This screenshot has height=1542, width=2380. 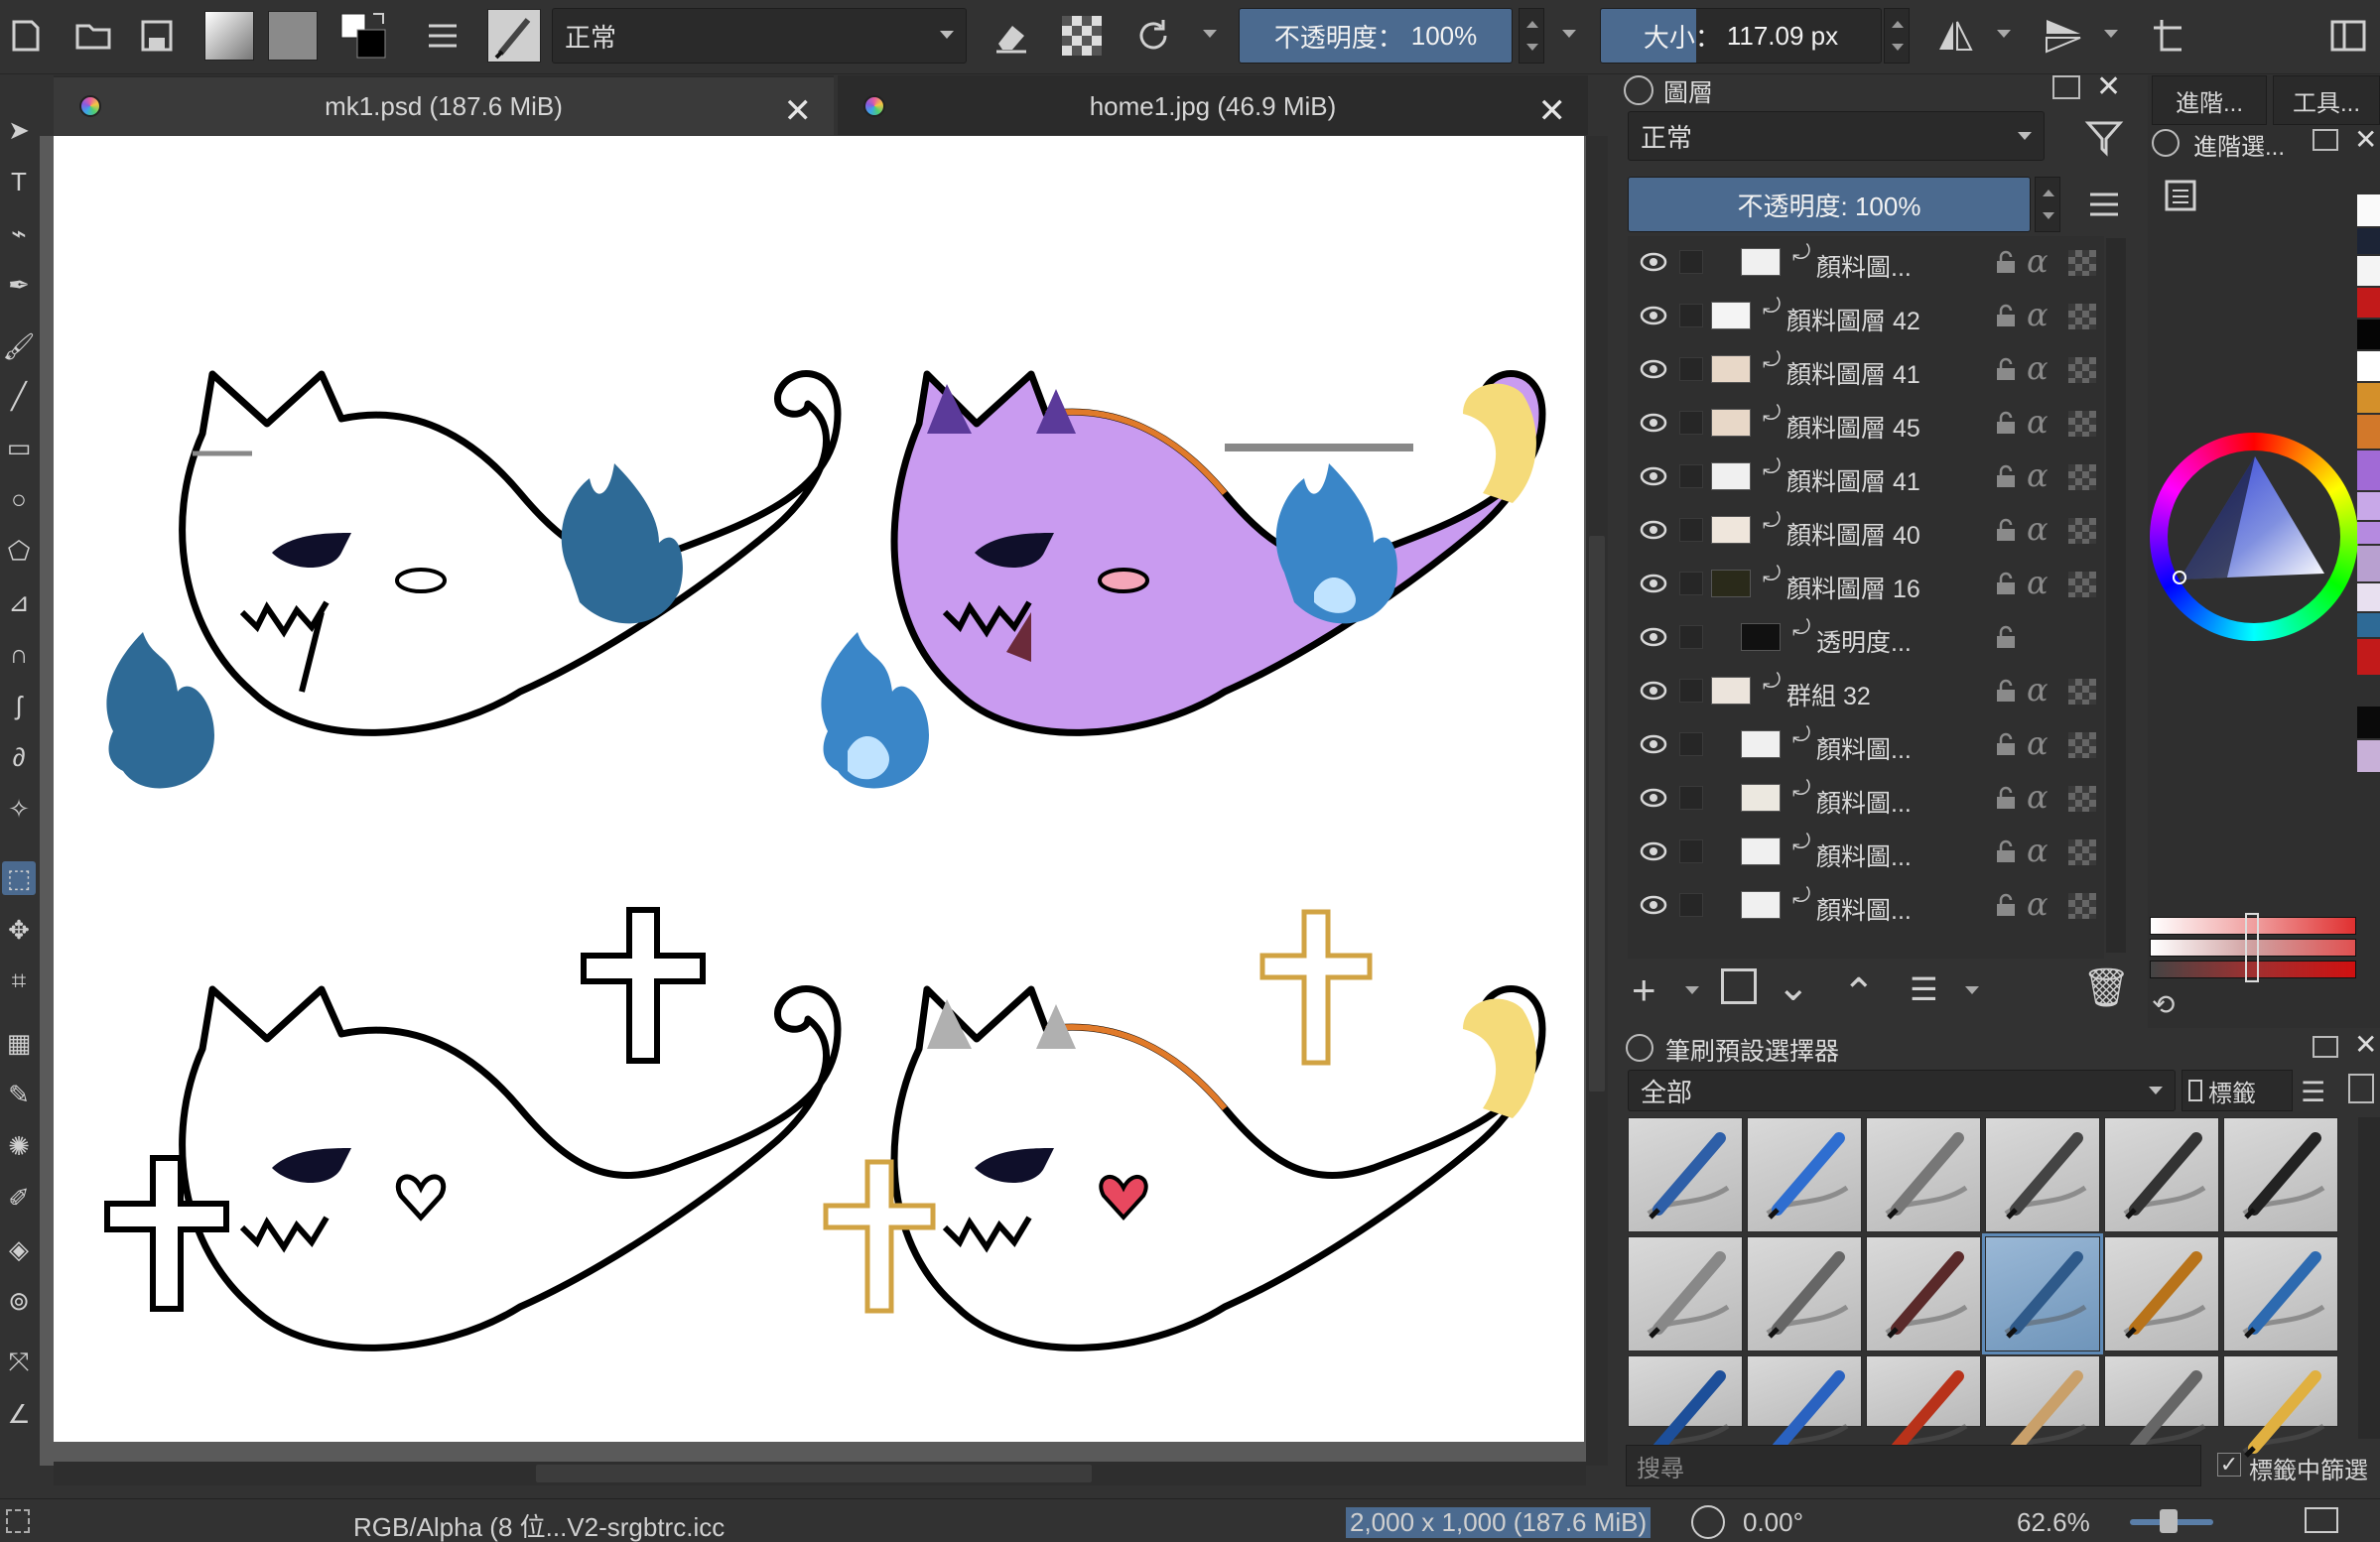 What do you see at coordinates (19, 233) in the screenshot?
I see `edit-shapes-icon: ⌁` at bounding box center [19, 233].